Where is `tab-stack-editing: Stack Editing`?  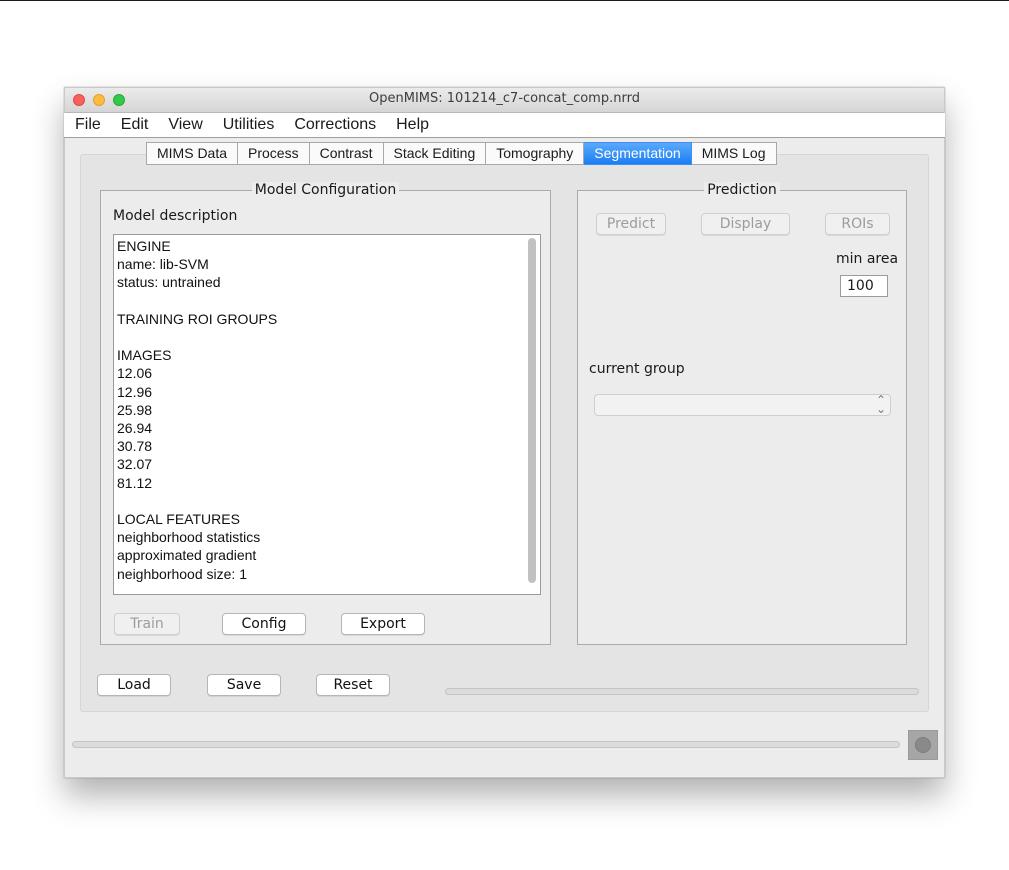 tab-stack-editing: Stack Editing is located at coordinates (435, 153).